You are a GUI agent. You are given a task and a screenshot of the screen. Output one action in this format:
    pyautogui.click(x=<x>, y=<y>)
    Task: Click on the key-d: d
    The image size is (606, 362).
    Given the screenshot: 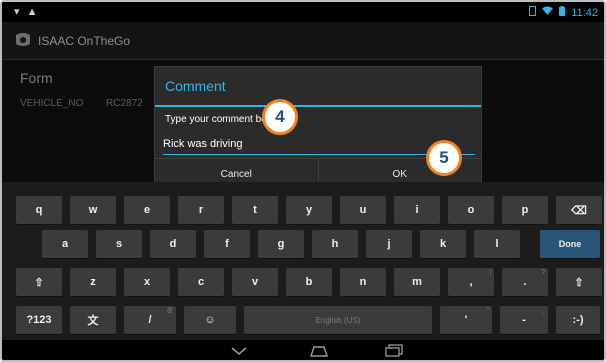 What is the action you would take?
    pyautogui.click(x=173, y=244)
    